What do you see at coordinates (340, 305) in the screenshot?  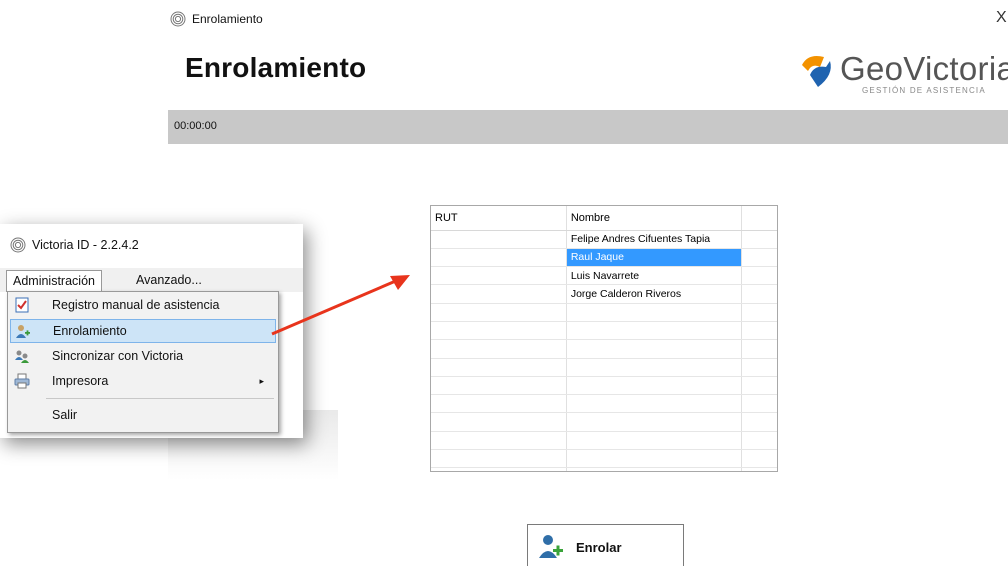 I see `annotation-arrow-icon` at bounding box center [340, 305].